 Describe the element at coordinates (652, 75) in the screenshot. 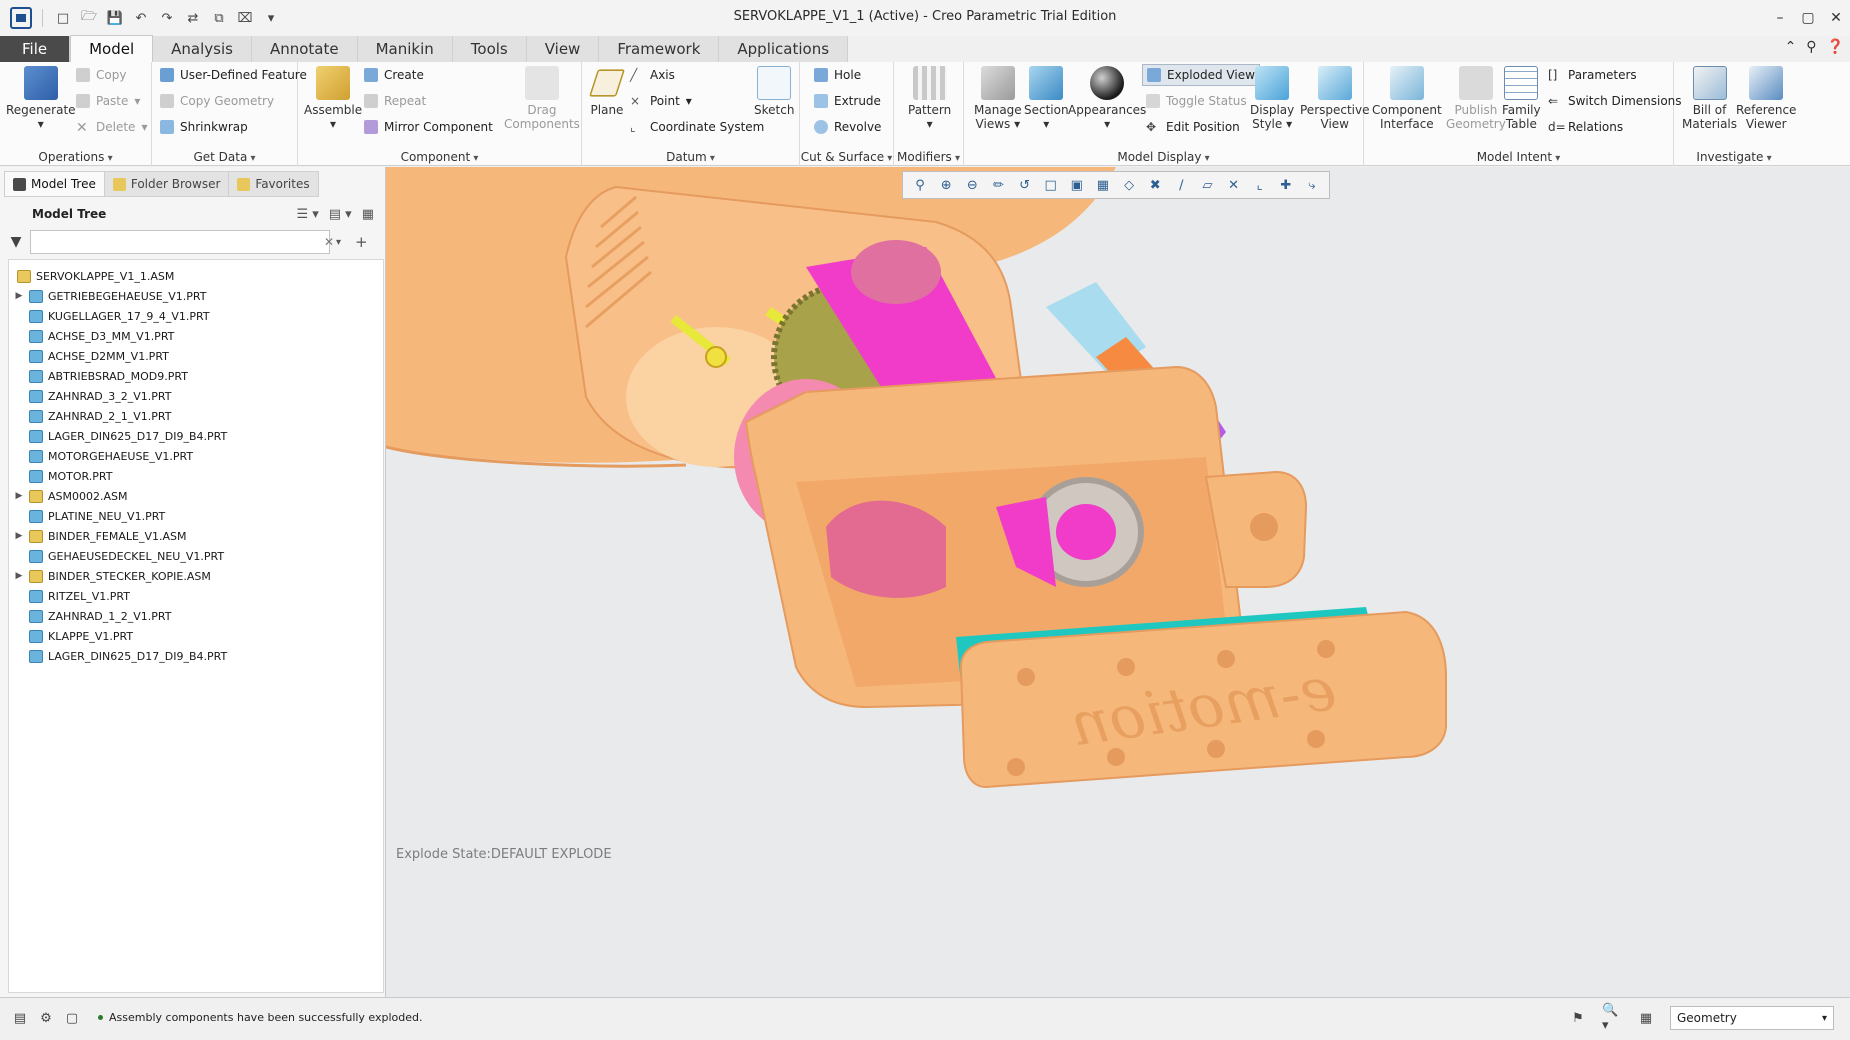

I see `axis-button: ╱ Axis` at that location.